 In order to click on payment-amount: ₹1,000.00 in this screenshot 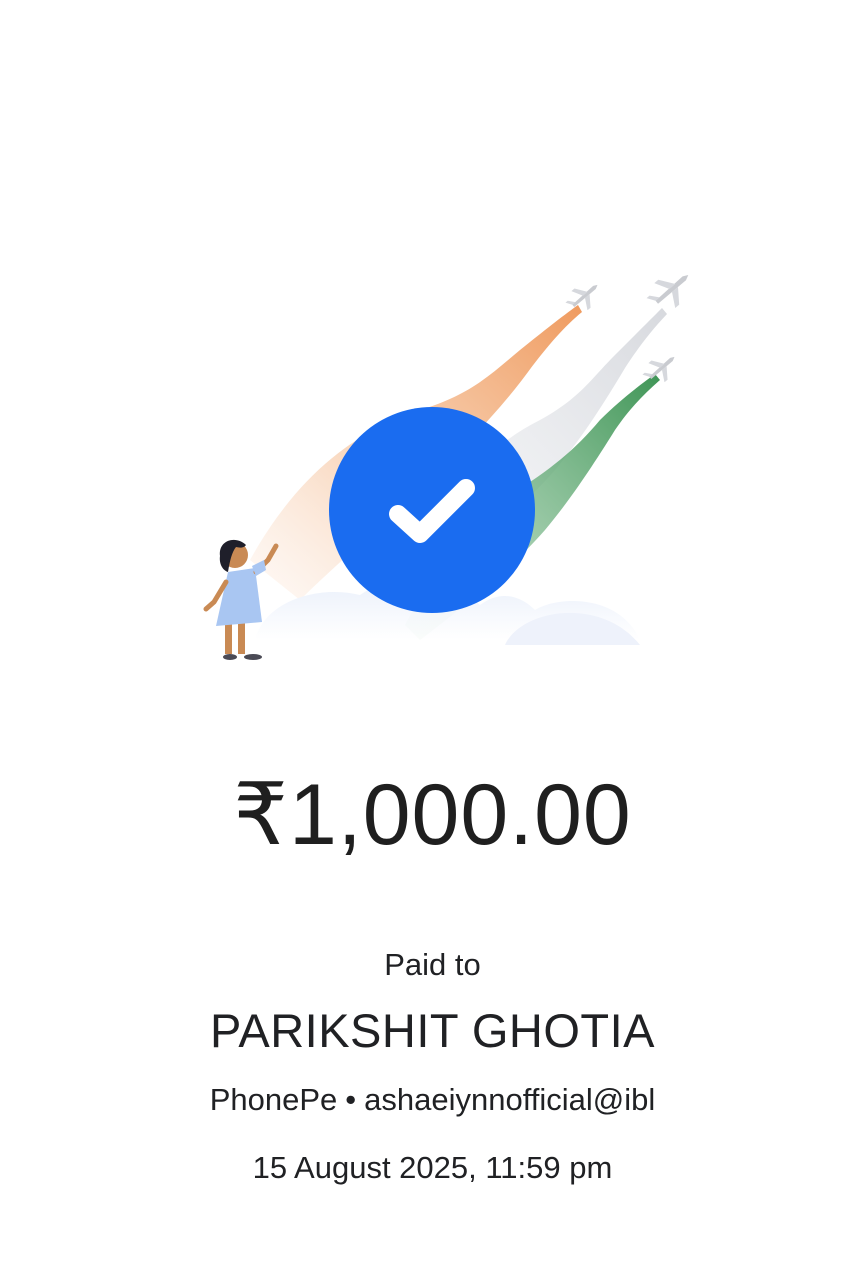, I will do `click(432, 815)`.